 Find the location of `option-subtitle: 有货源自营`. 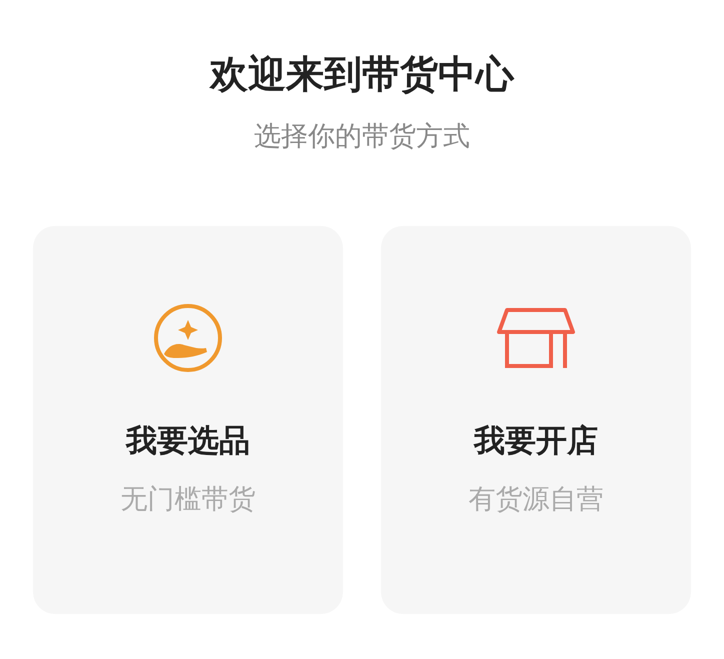

option-subtitle: 有货源自营 is located at coordinates (536, 499).